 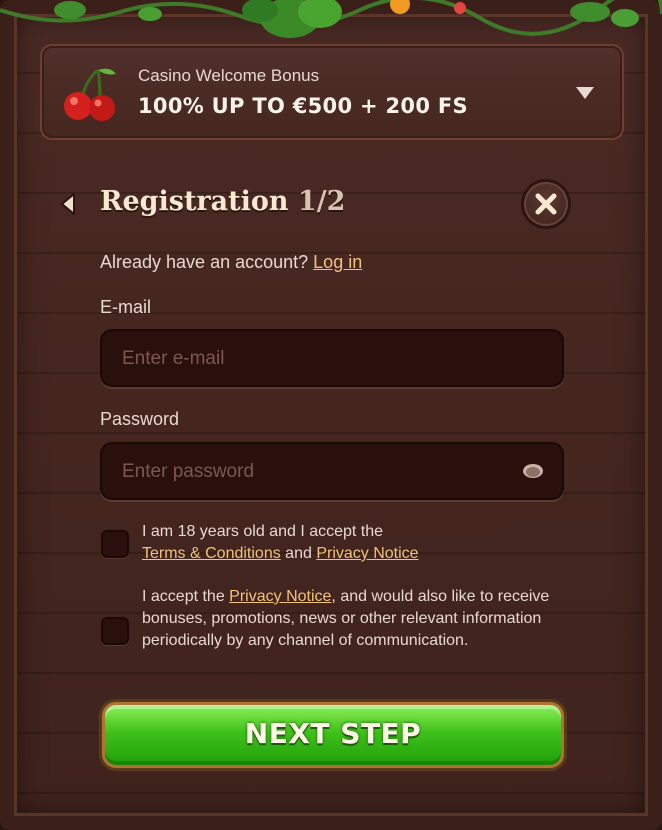 I want to click on login-prompt-text: Already have an account?, so click(x=204, y=262).